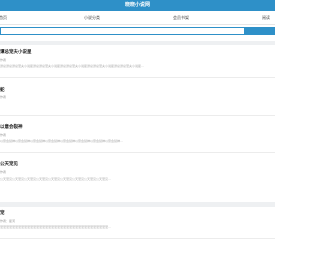 Image resolution: width=320 pixels, height=271 pixels. What do you see at coordinates (260, 31) in the screenshot?
I see `search-button` at bounding box center [260, 31].